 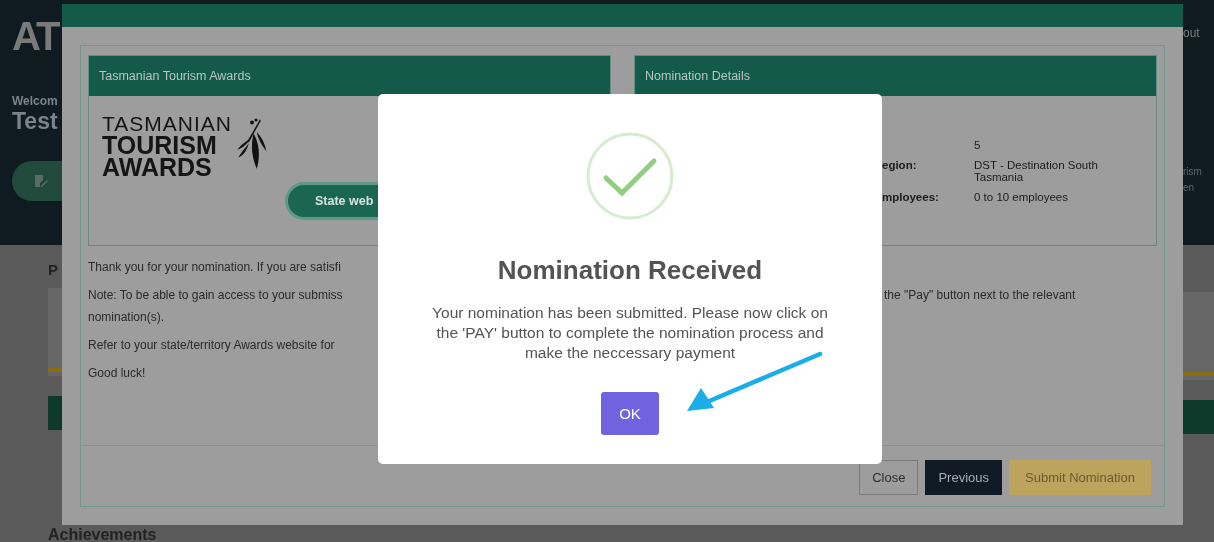 I want to click on panel-title: Tasmanian Tourism Awards, so click(x=349, y=76).